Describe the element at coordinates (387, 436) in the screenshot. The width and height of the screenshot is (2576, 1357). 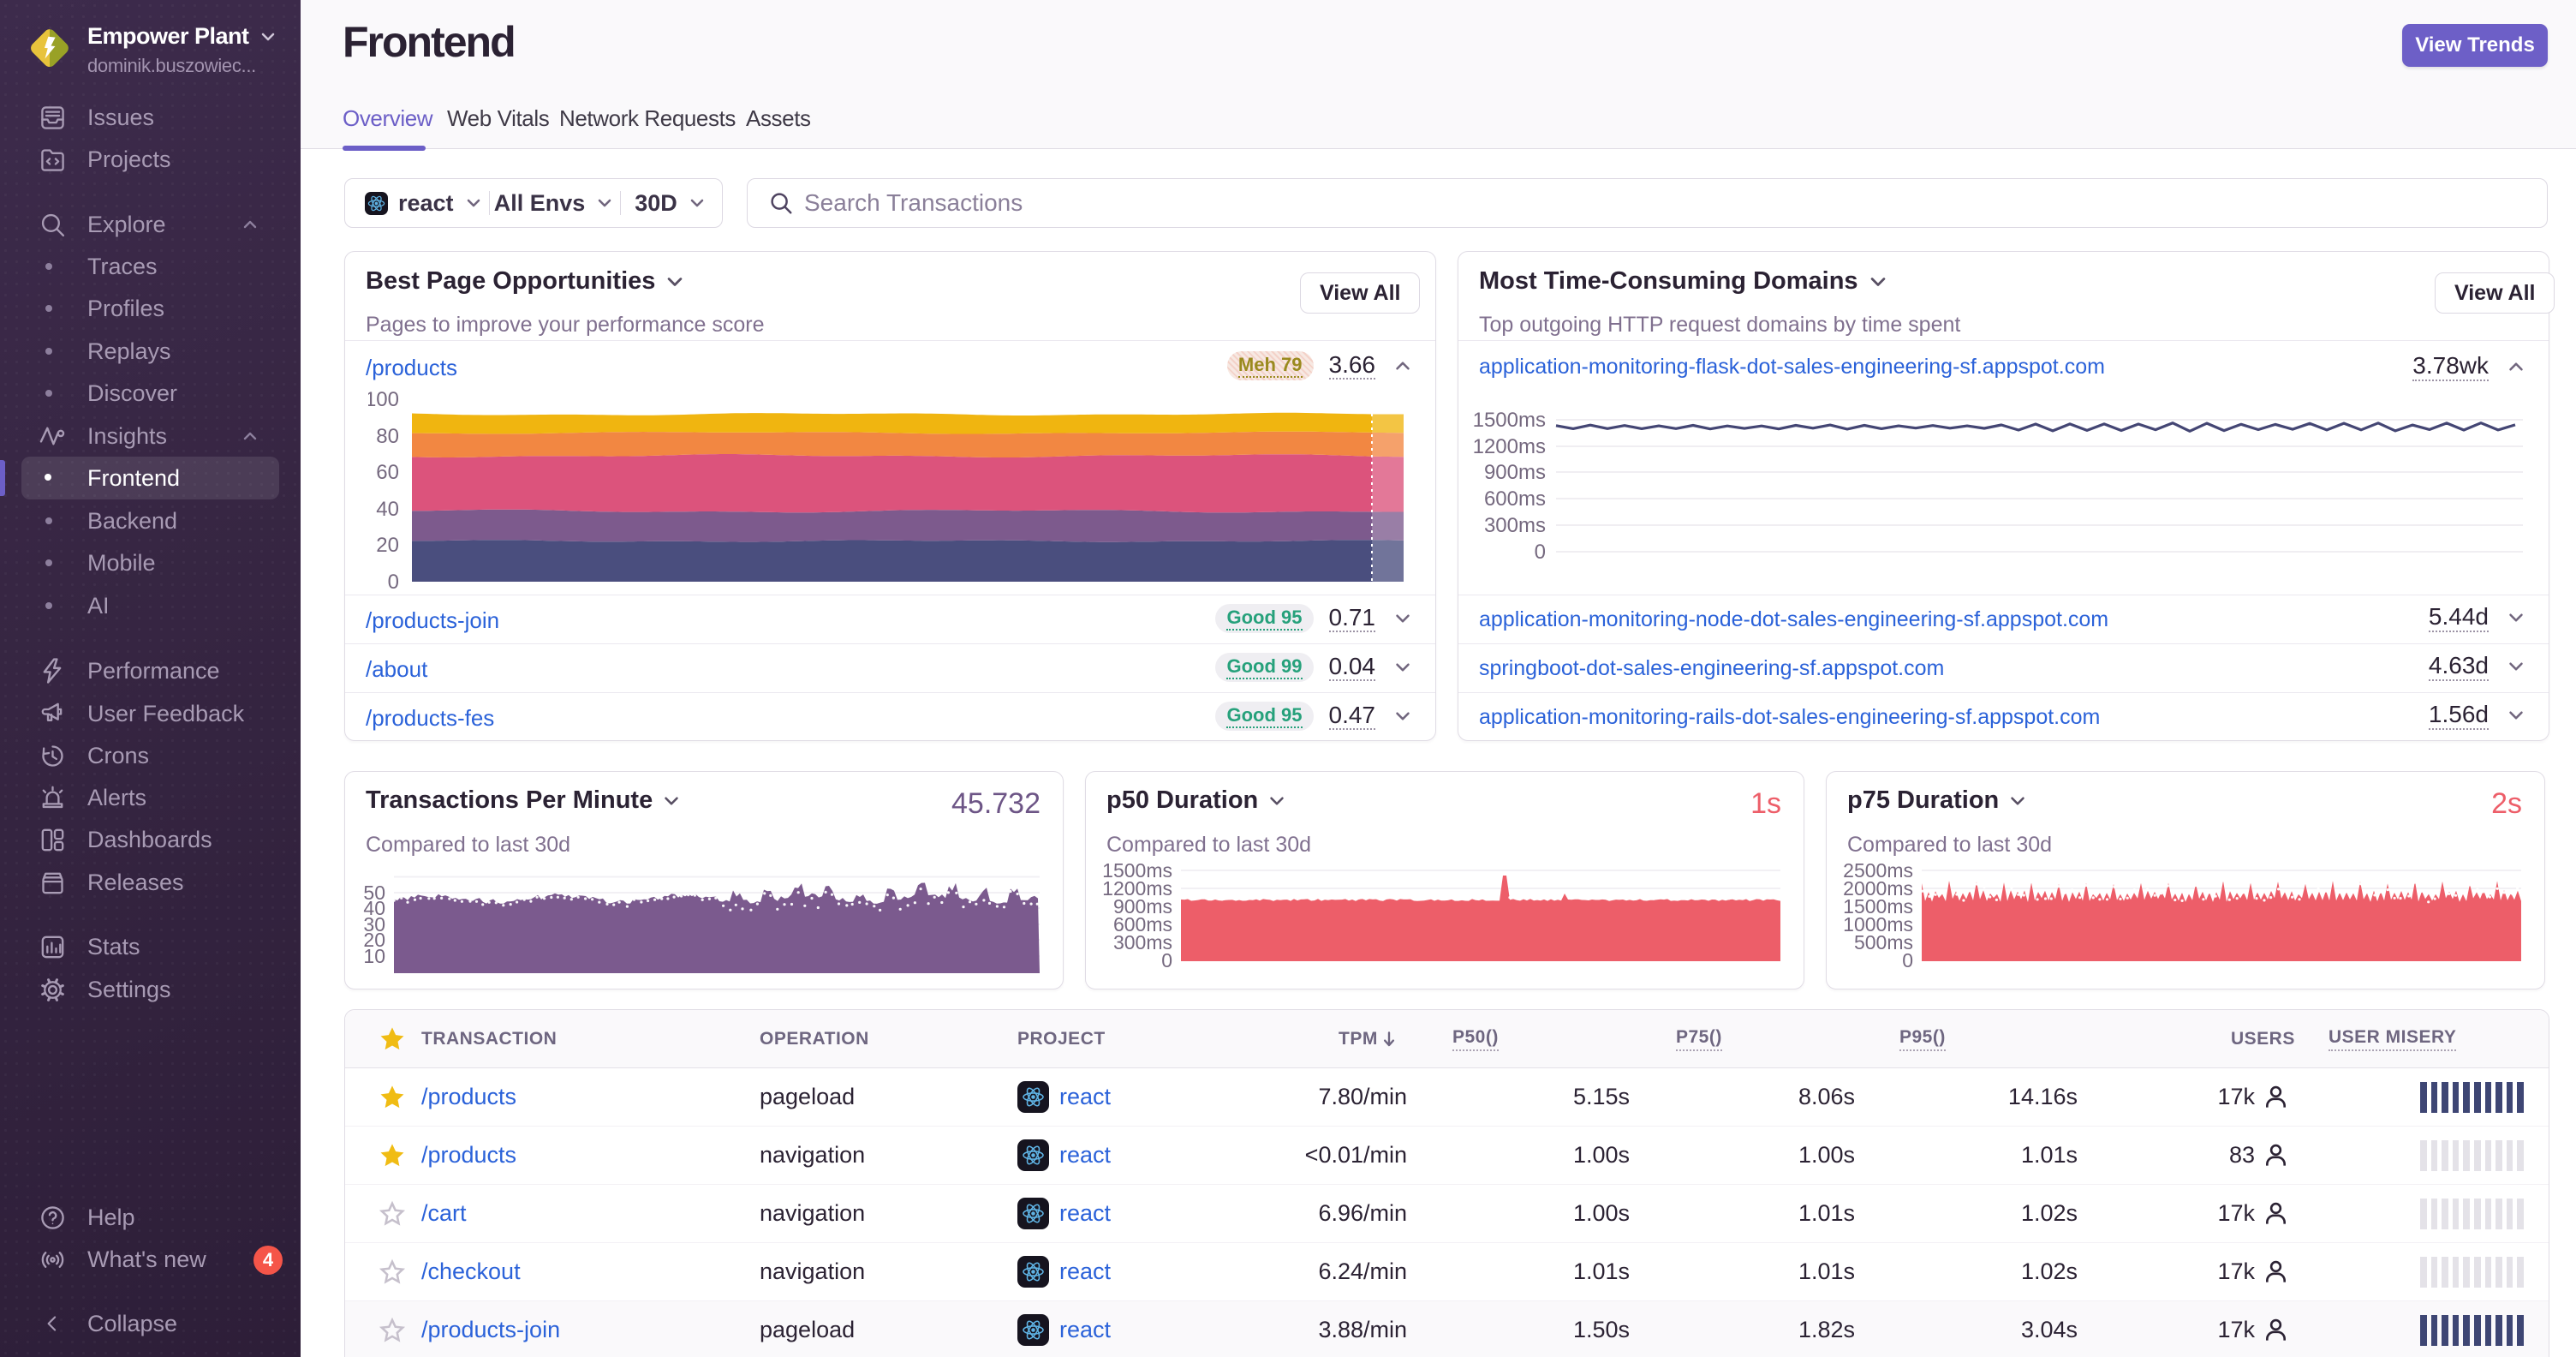
I see `svg-text: 80` at that location.